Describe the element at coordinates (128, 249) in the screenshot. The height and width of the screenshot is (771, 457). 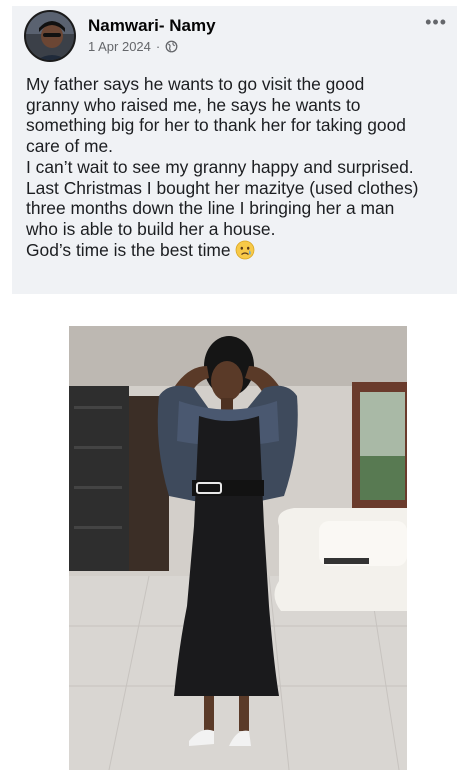
I see `post-line: God’s time is the best time` at that location.